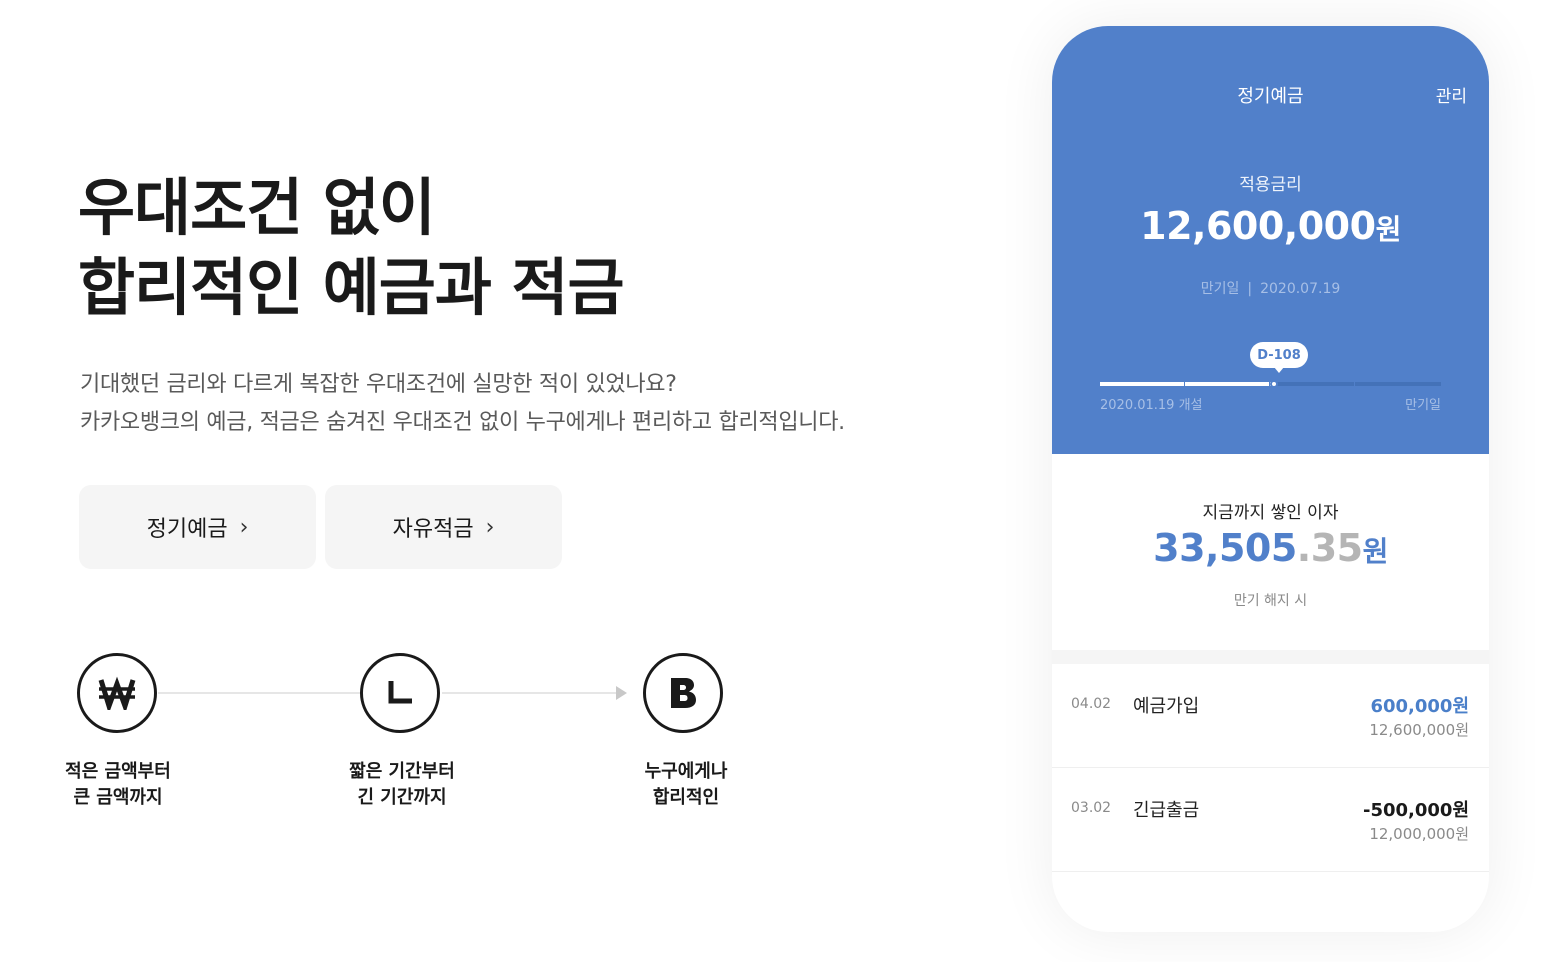  Describe the element at coordinates (1419, 730) in the screenshot. I see `transaction-balance: 12,600,000원` at that location.